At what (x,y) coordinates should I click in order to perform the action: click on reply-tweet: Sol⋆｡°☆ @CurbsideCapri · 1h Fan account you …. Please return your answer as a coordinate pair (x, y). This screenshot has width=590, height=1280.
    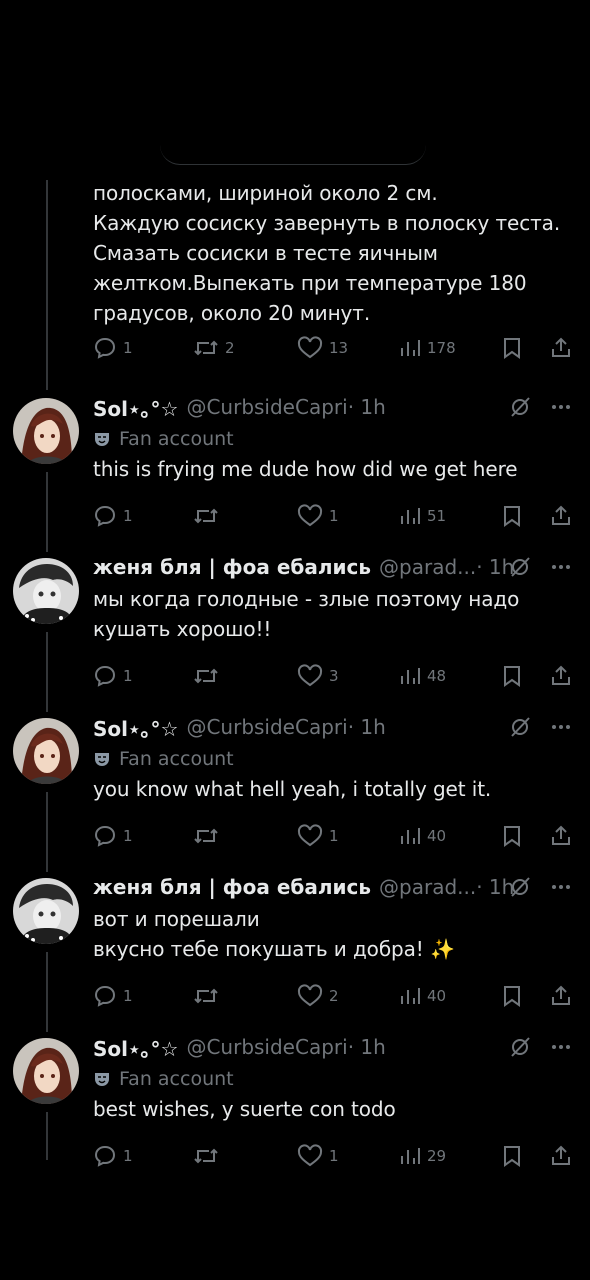
    Looking at the image, I should click on (295, 787).